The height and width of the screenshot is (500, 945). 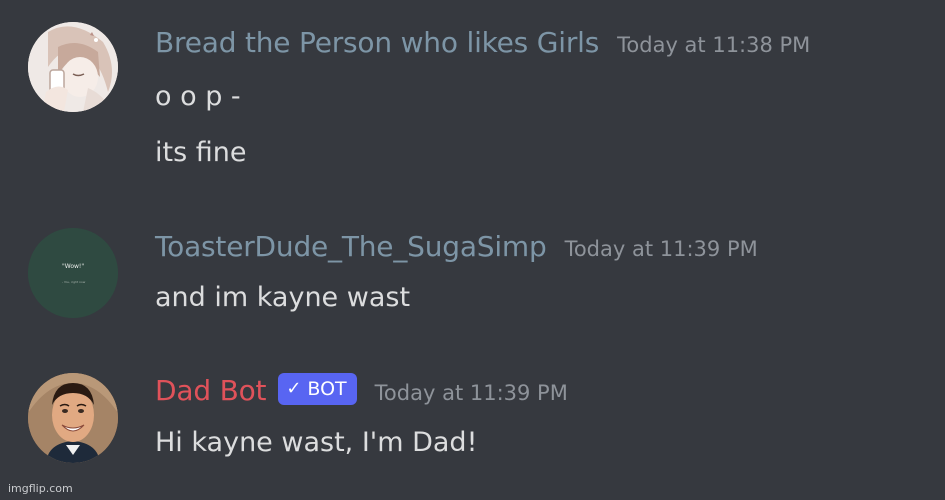 I want to click on avatar-bread, so click(x=73, y=67).